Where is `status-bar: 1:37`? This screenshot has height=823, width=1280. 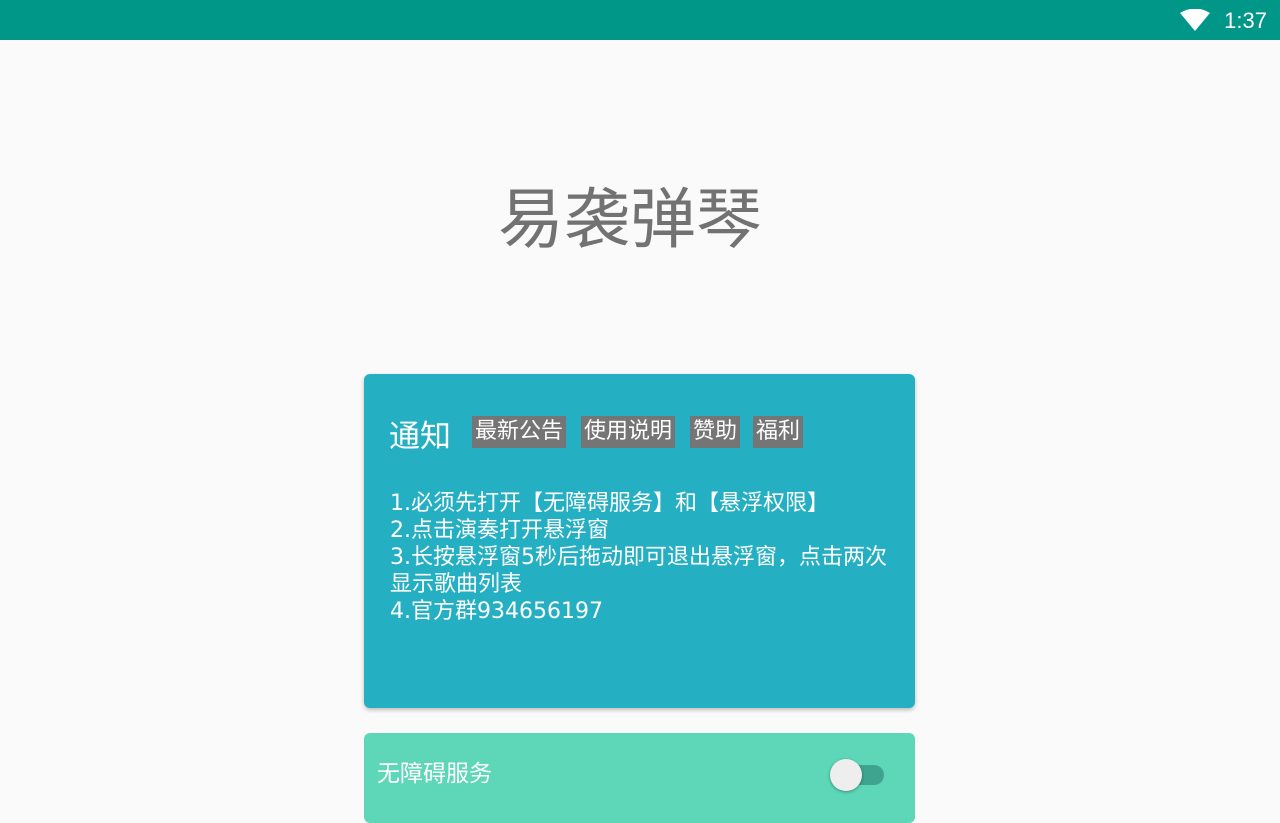 status-bar: 1:37 is located at coordinates (640, 20).